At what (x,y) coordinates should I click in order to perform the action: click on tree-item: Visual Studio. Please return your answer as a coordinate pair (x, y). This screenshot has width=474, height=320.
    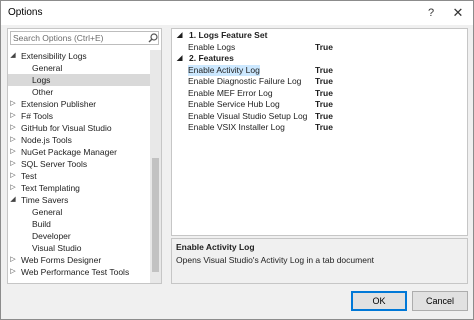
    Looking at the image, I should click on (79, 248).